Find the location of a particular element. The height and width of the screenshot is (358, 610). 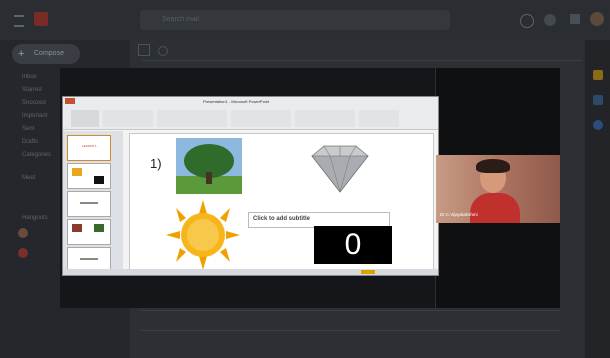

sidebar-item-label: Categories is located at coordinates (37, 155).